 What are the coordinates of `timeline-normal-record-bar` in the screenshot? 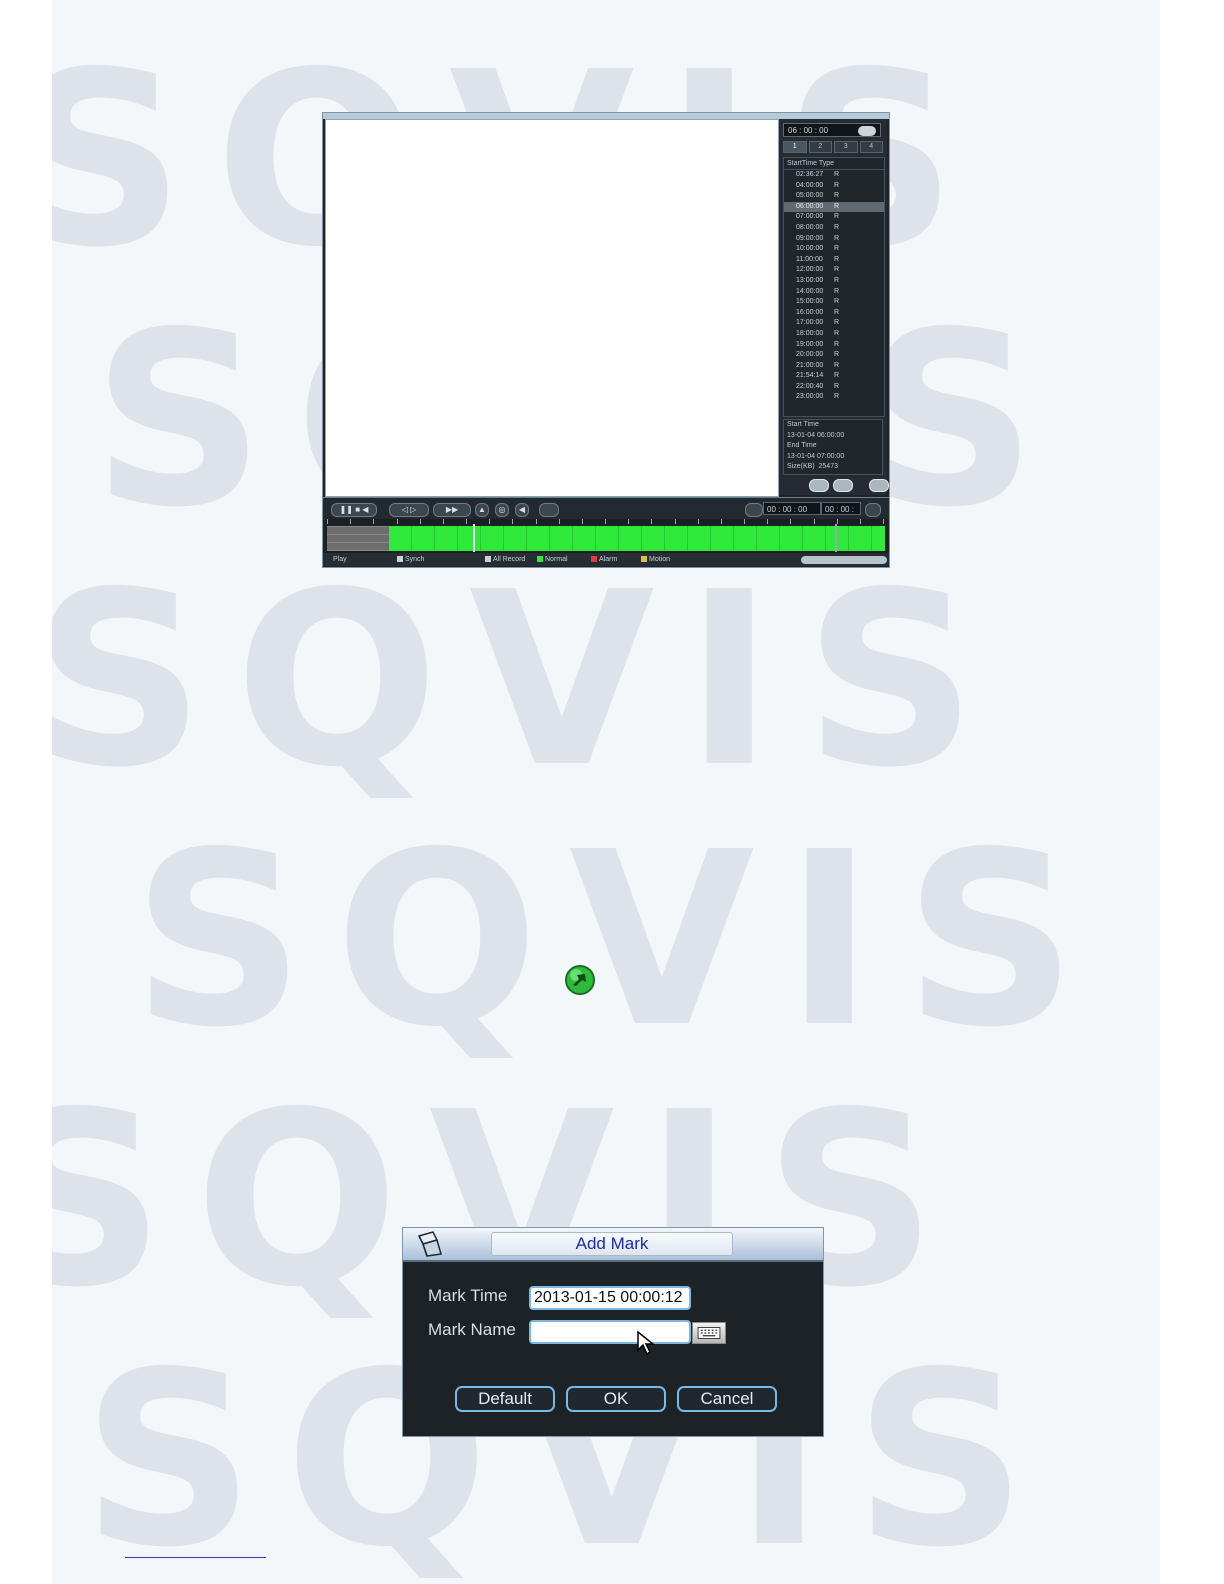 It's located at (637, 538).